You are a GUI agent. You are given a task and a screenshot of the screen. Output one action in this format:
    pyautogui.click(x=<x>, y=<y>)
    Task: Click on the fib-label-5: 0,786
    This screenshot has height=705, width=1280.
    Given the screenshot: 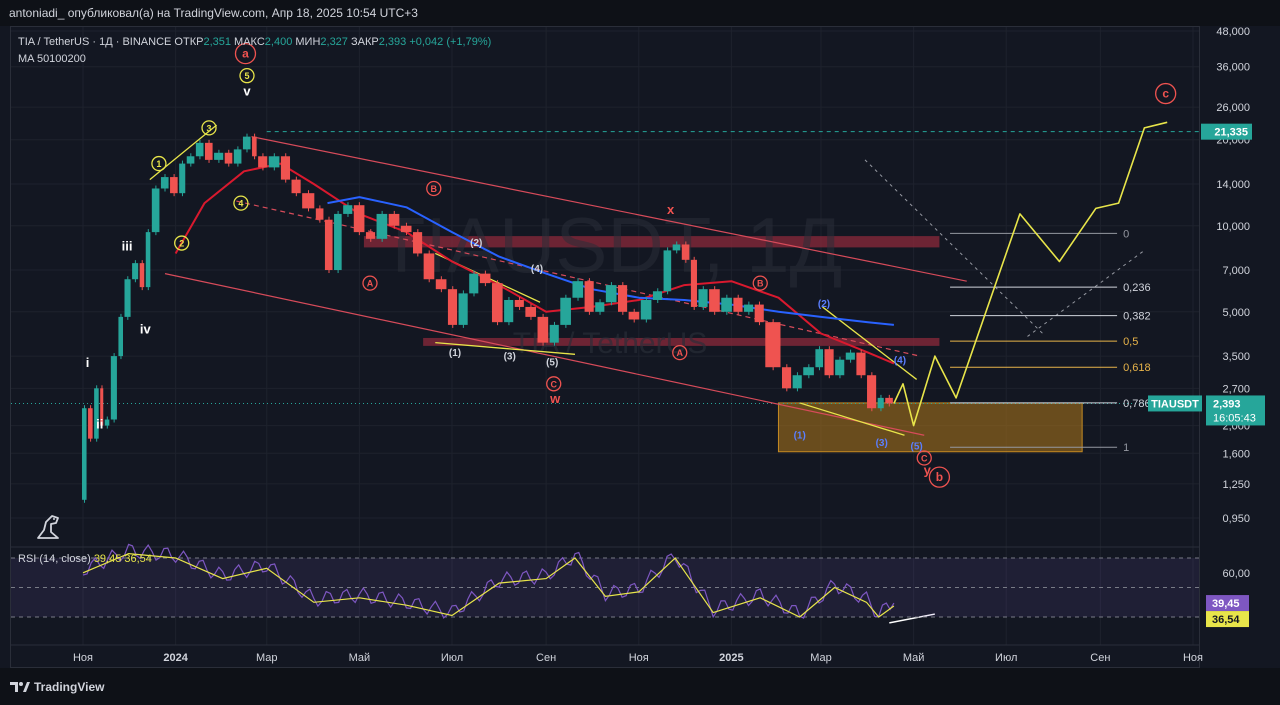 What is the action you would take?
    pyautogui.click(x=1137, y=404)
    